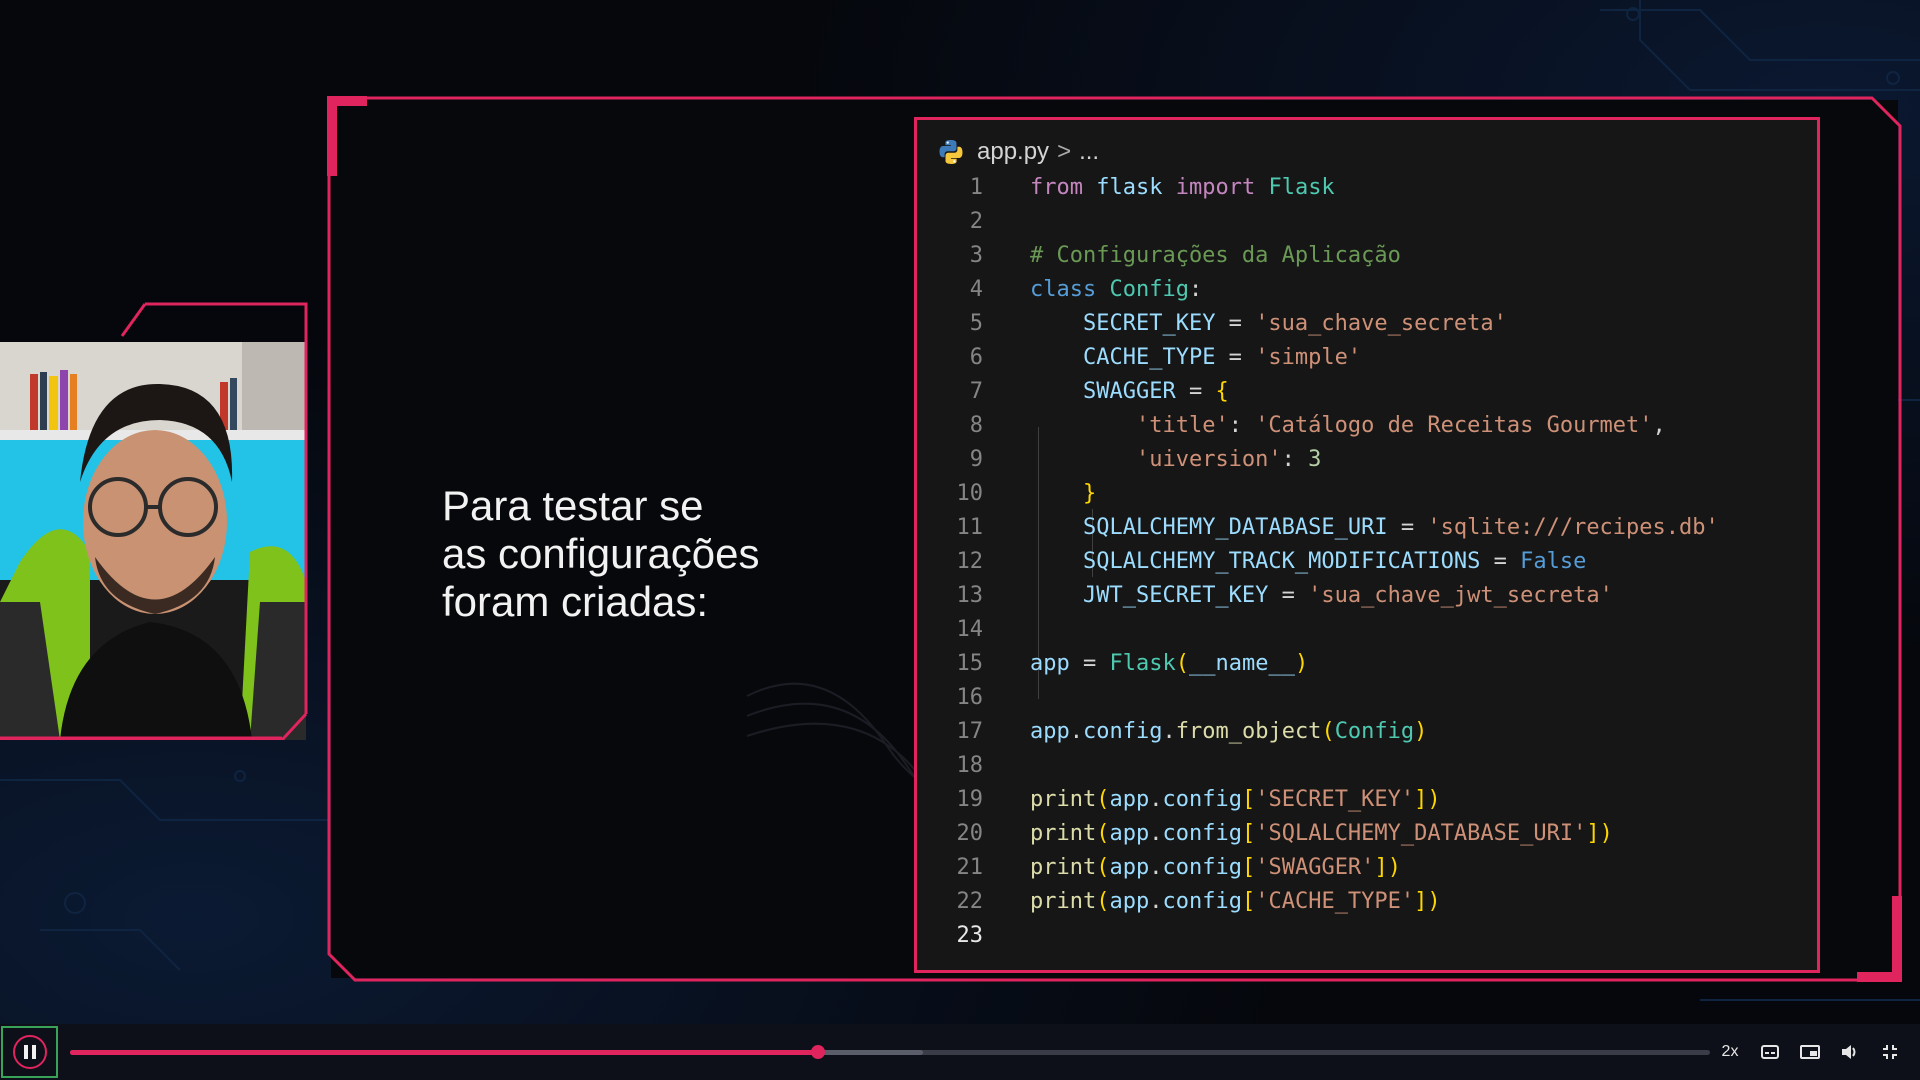 The height and width of the screenshot is (1080, 1920). Describe the element at coordinates (1222, 357) in the screenshot. I see `code-text: CACHE_TYPE = 'simple'` at that location.